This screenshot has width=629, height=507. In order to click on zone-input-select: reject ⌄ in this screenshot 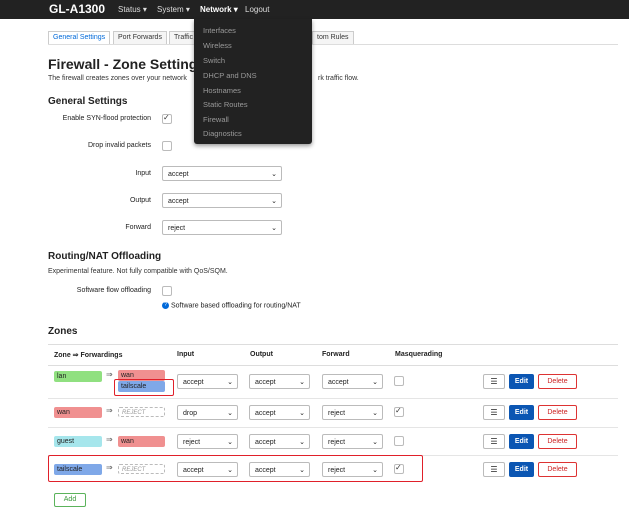, I will do `click(207, 441)`.